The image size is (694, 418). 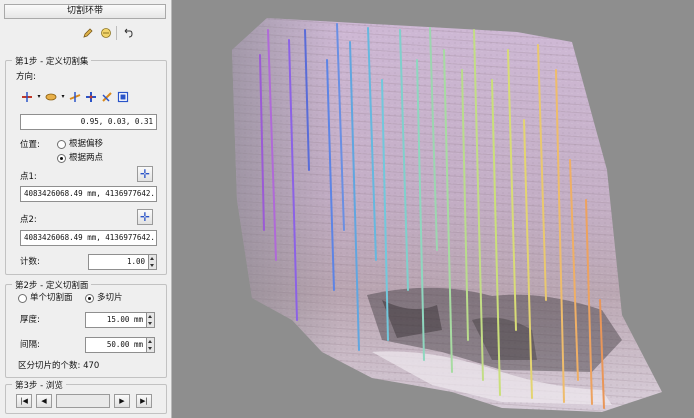 I want to click on skip-back-icon: |◀, so click(x=24, y=401).